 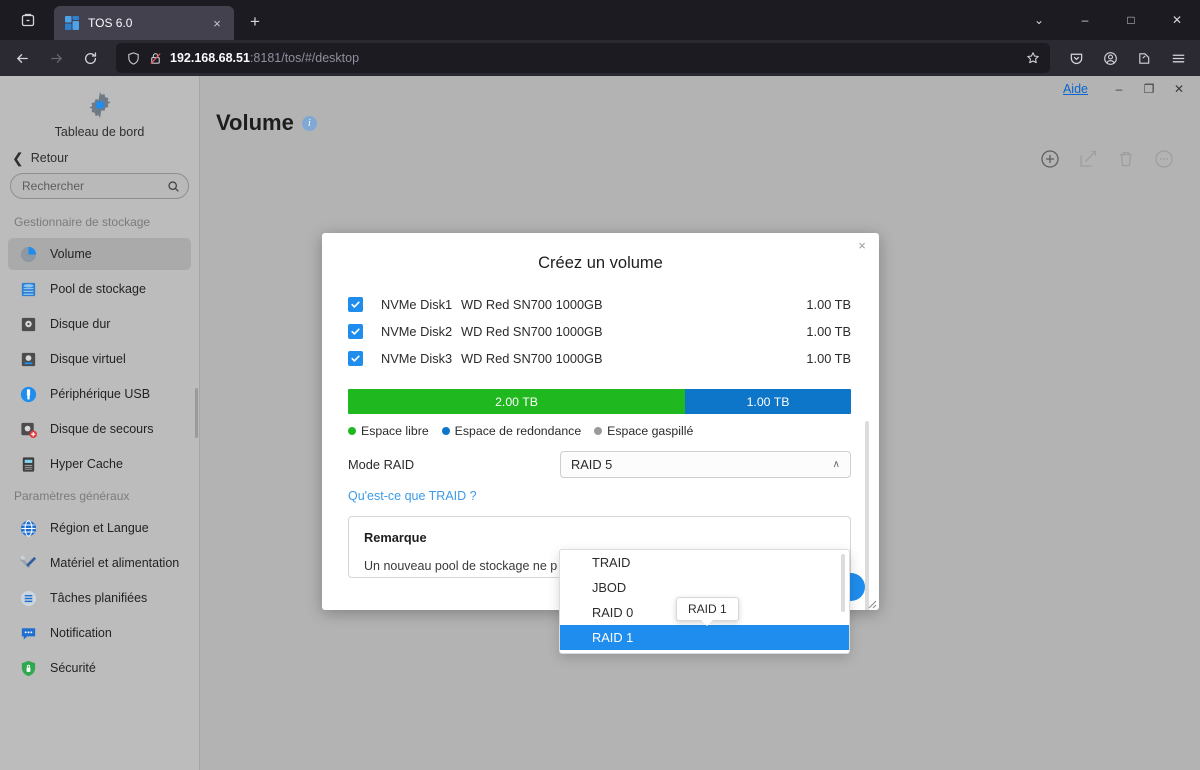 What do you see at coordinates (1126, 159) in the screenshot?
I see `delete-icon` at bounding box center [1126, 159].